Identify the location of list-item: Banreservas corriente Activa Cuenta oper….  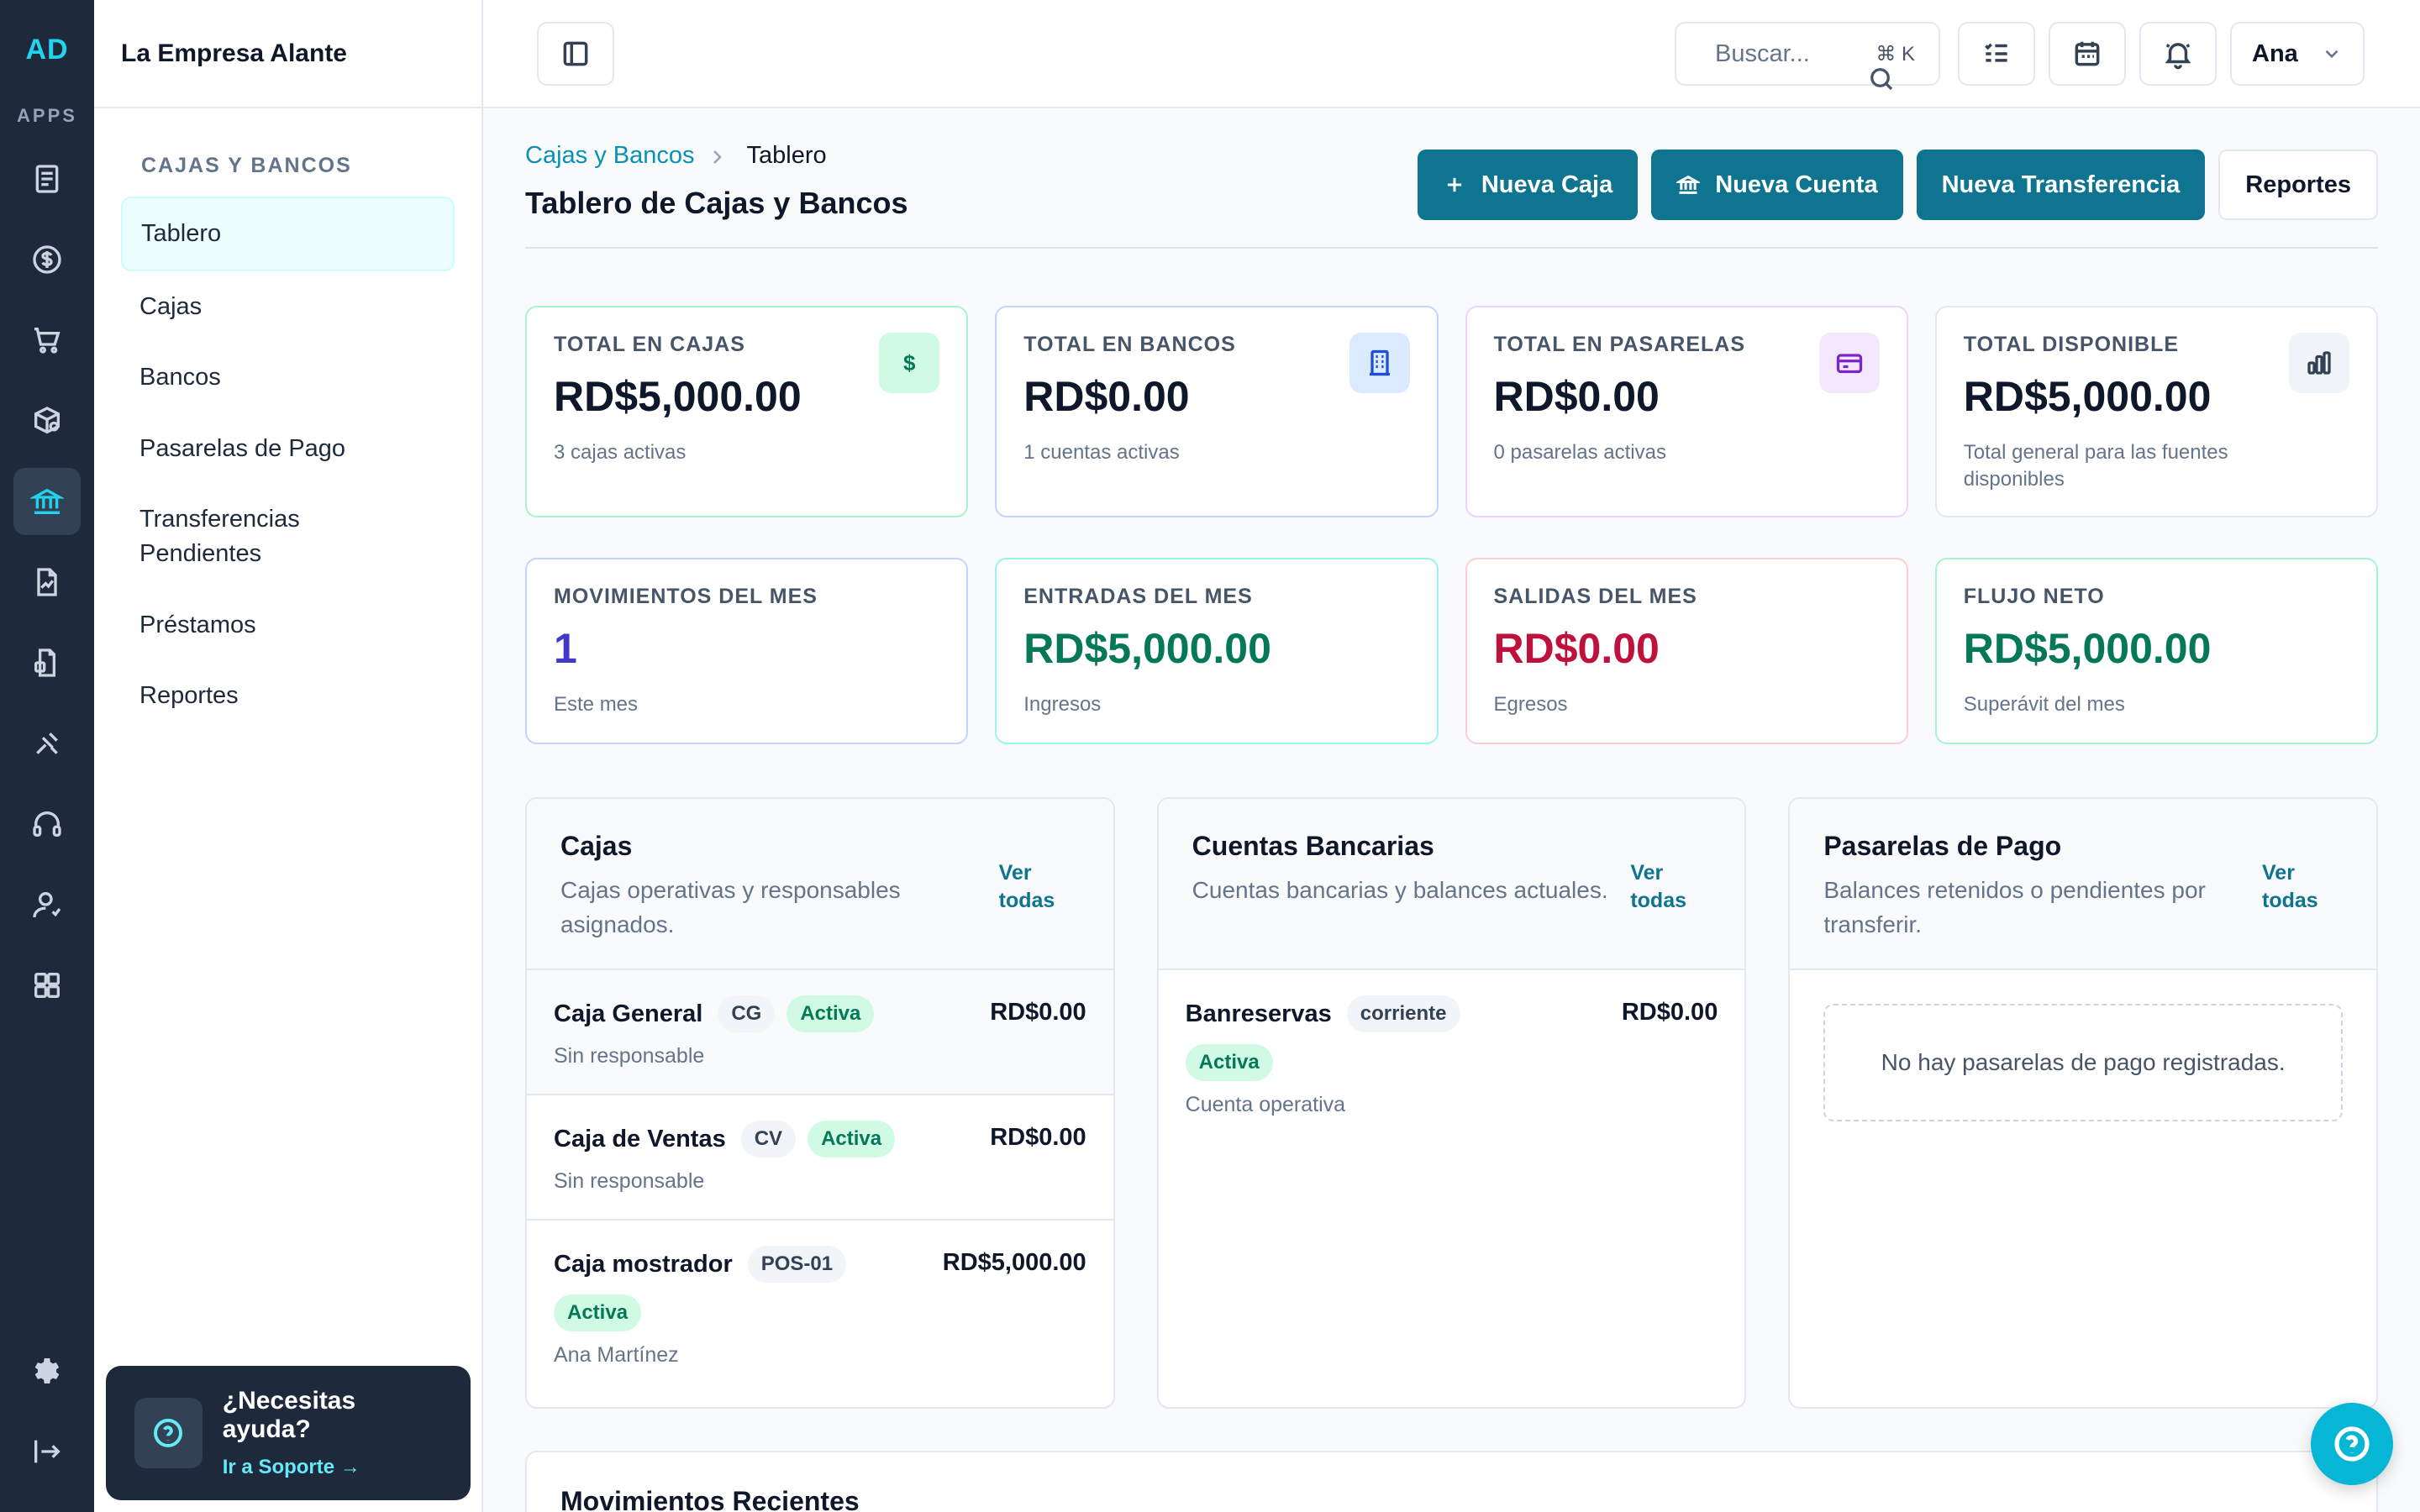
(1452, 1056).